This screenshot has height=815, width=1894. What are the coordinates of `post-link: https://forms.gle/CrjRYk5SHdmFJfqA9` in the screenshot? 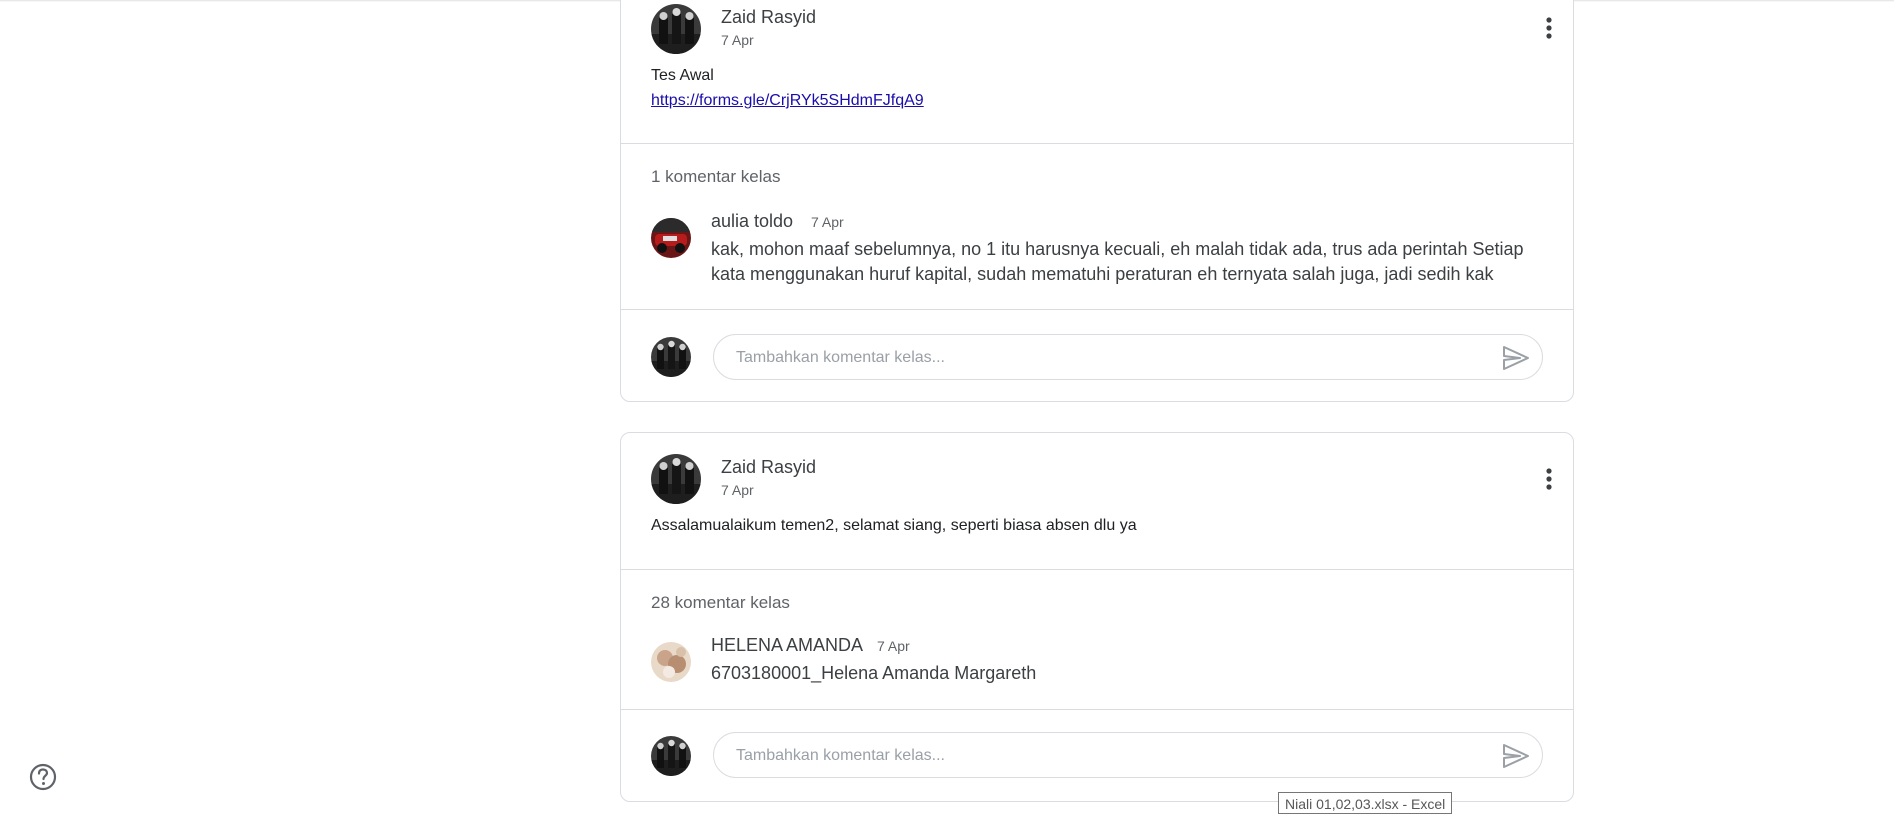 It's located at (787, 101).